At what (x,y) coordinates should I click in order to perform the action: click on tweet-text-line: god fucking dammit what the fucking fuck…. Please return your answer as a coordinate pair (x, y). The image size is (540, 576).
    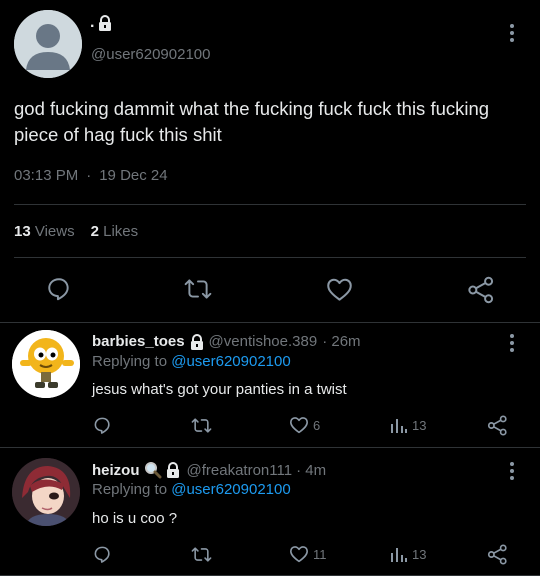
    Looking at the image, I should click on (252, 108).